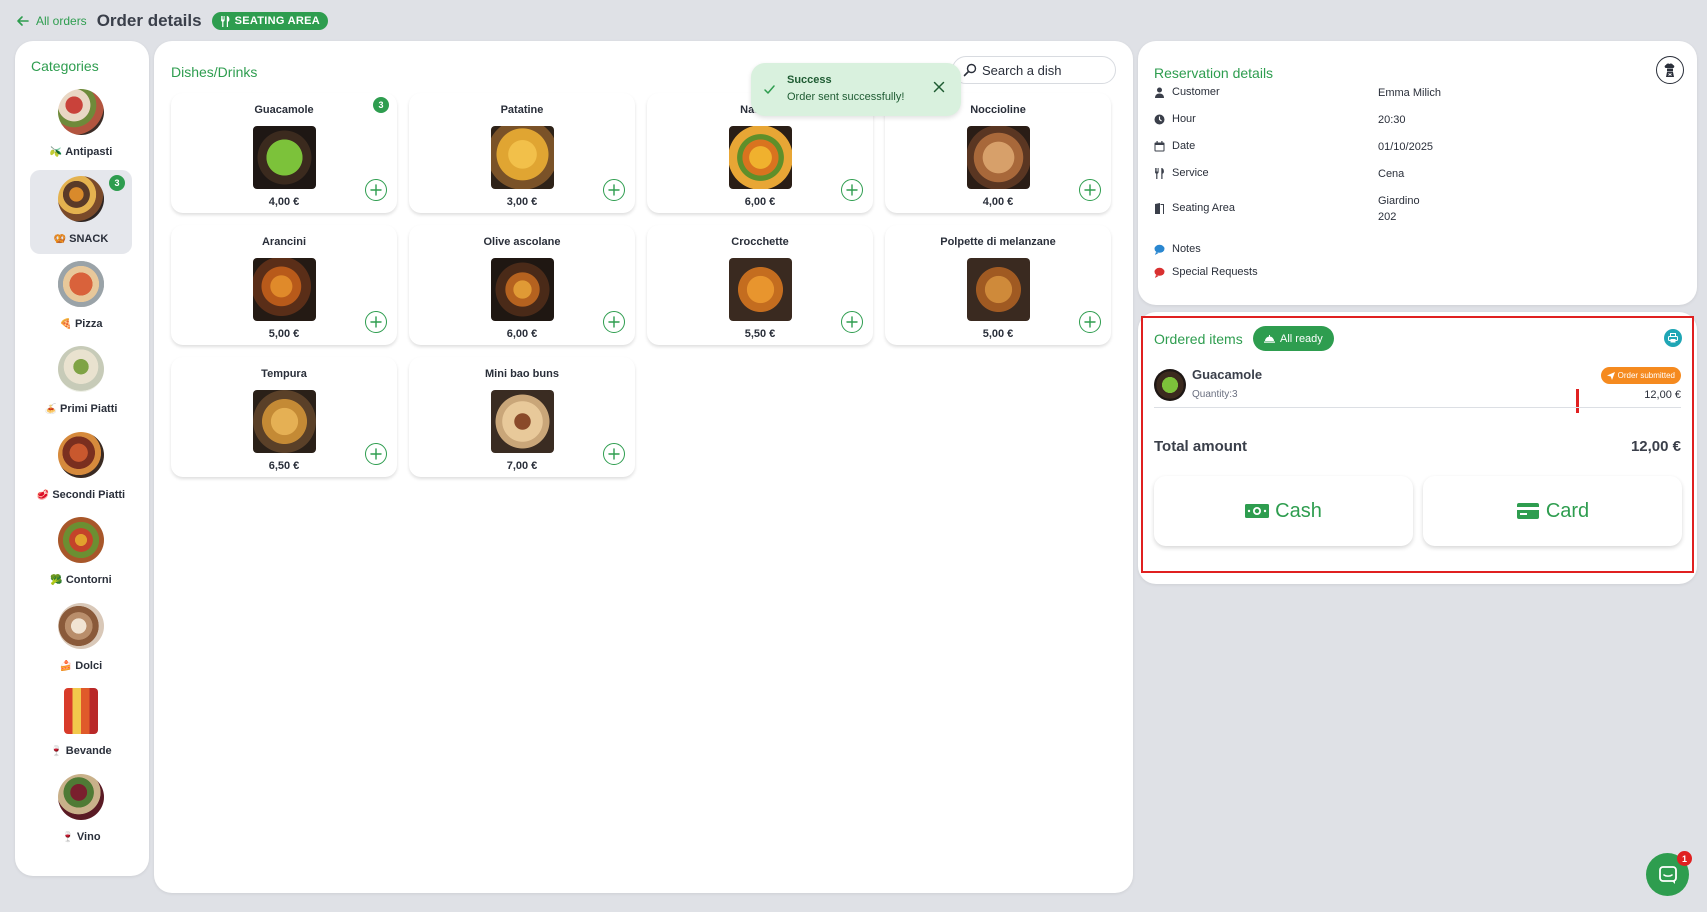 The image size is (1707, 912). I want to click on category-antipasti: 🫒 Antipasti, so click(81, 125).